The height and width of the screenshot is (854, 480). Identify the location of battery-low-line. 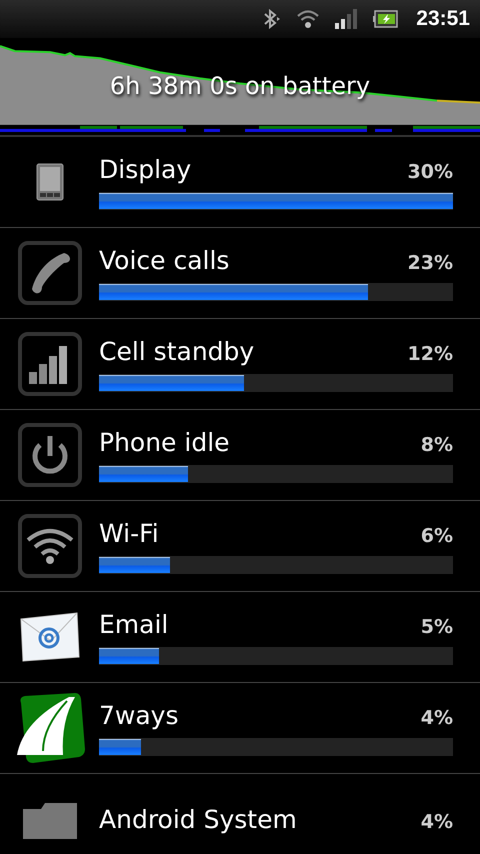
(458, 102).